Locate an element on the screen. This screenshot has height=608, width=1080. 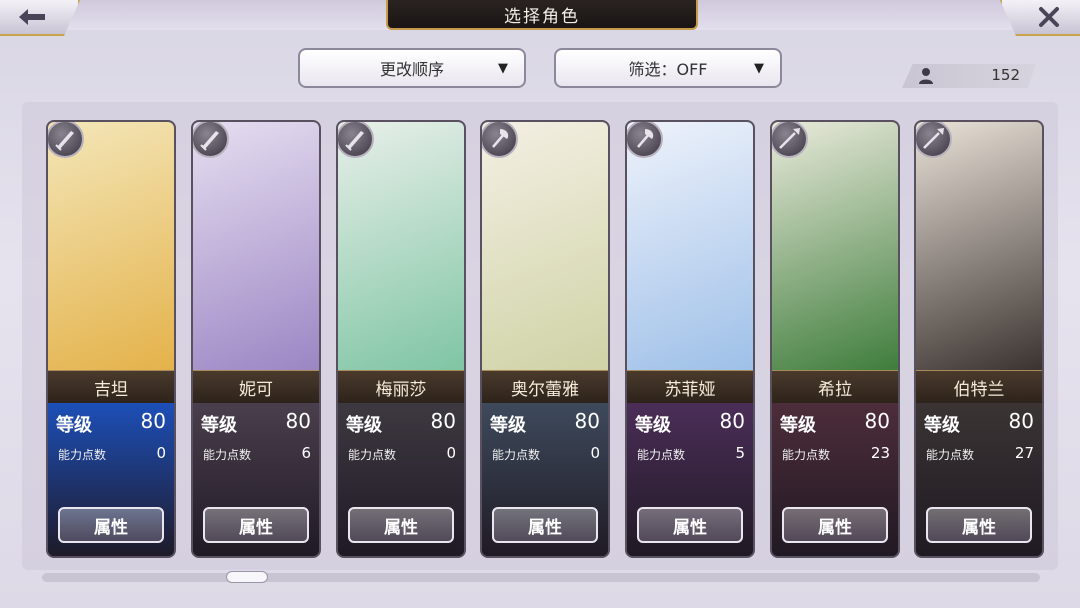
character-name: 希拉 is located at coordinates (835, 389).